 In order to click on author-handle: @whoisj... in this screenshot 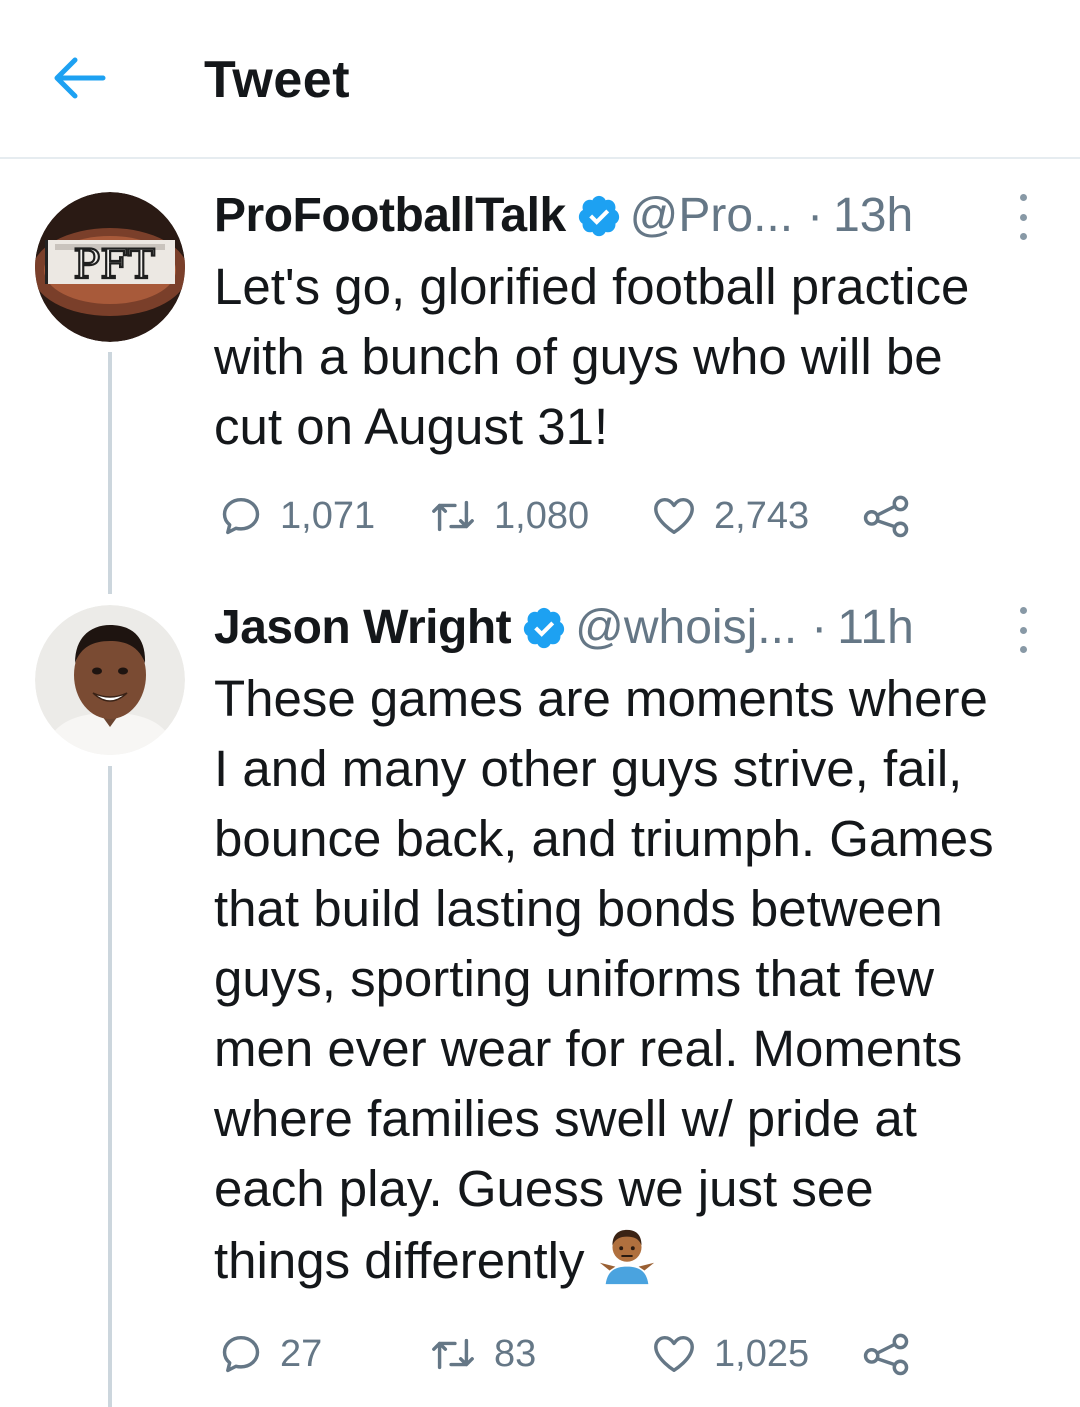, I will do `click(686, 627)`.